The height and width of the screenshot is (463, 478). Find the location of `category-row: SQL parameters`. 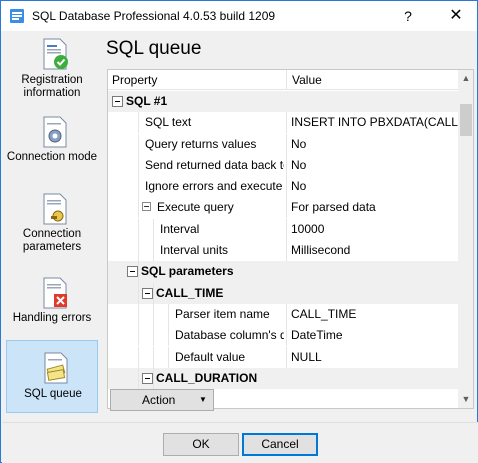

category-row: SQL parameters is located at coordinates (283, 272).